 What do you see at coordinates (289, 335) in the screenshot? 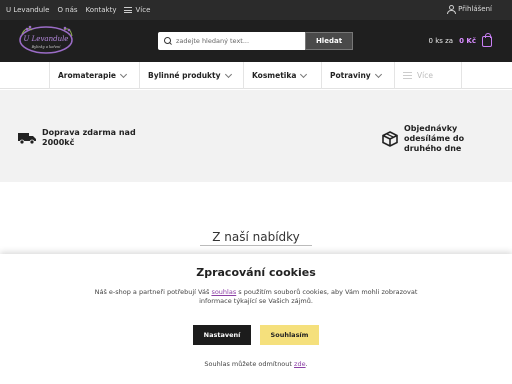
I see `cookie-agree-button: Souhlasím` at bounding box center [289, 335].